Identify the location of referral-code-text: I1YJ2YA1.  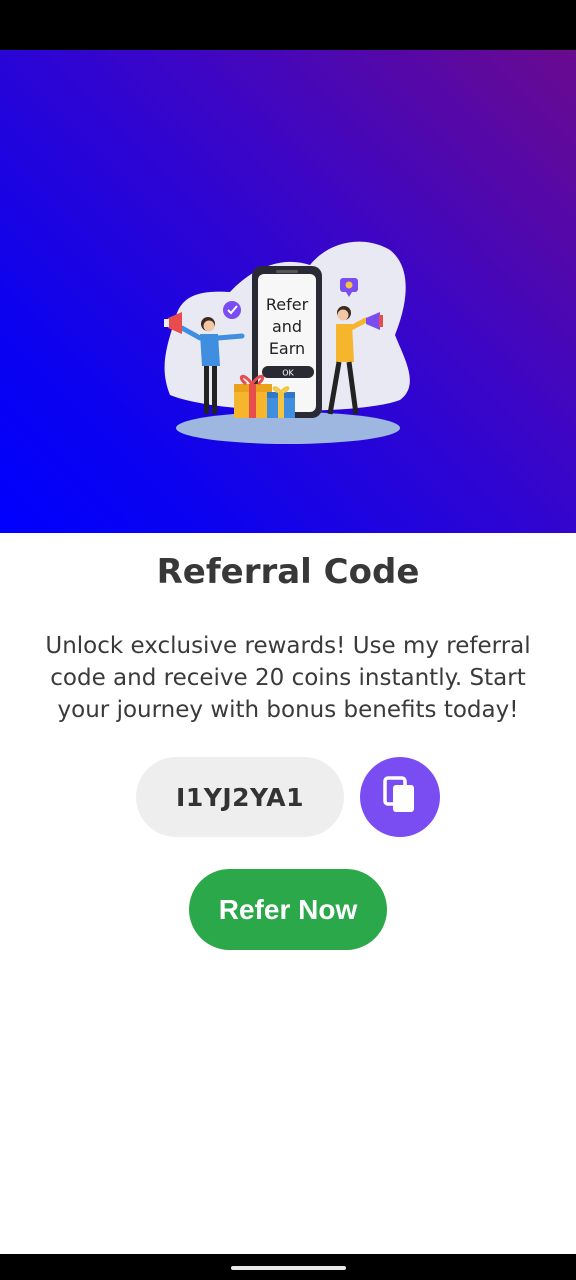
(240, 797).